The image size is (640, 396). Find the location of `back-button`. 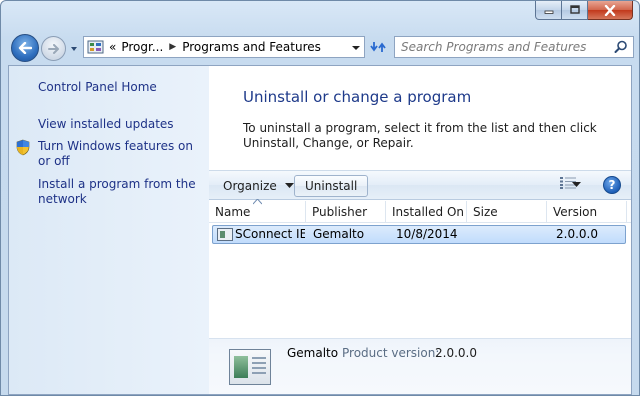

back-button is located at coordinates (25, 48).